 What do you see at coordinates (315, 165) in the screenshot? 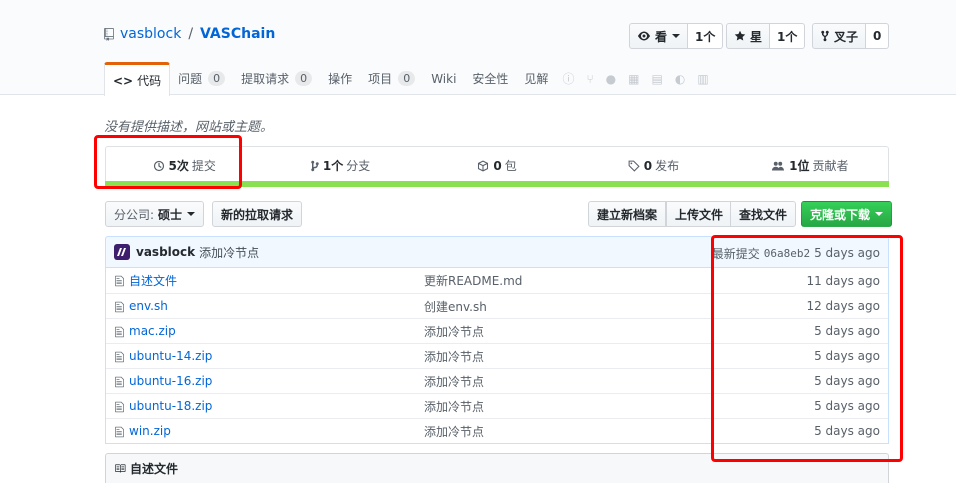
I see `branch-icon` at bounding box center [315, 165].